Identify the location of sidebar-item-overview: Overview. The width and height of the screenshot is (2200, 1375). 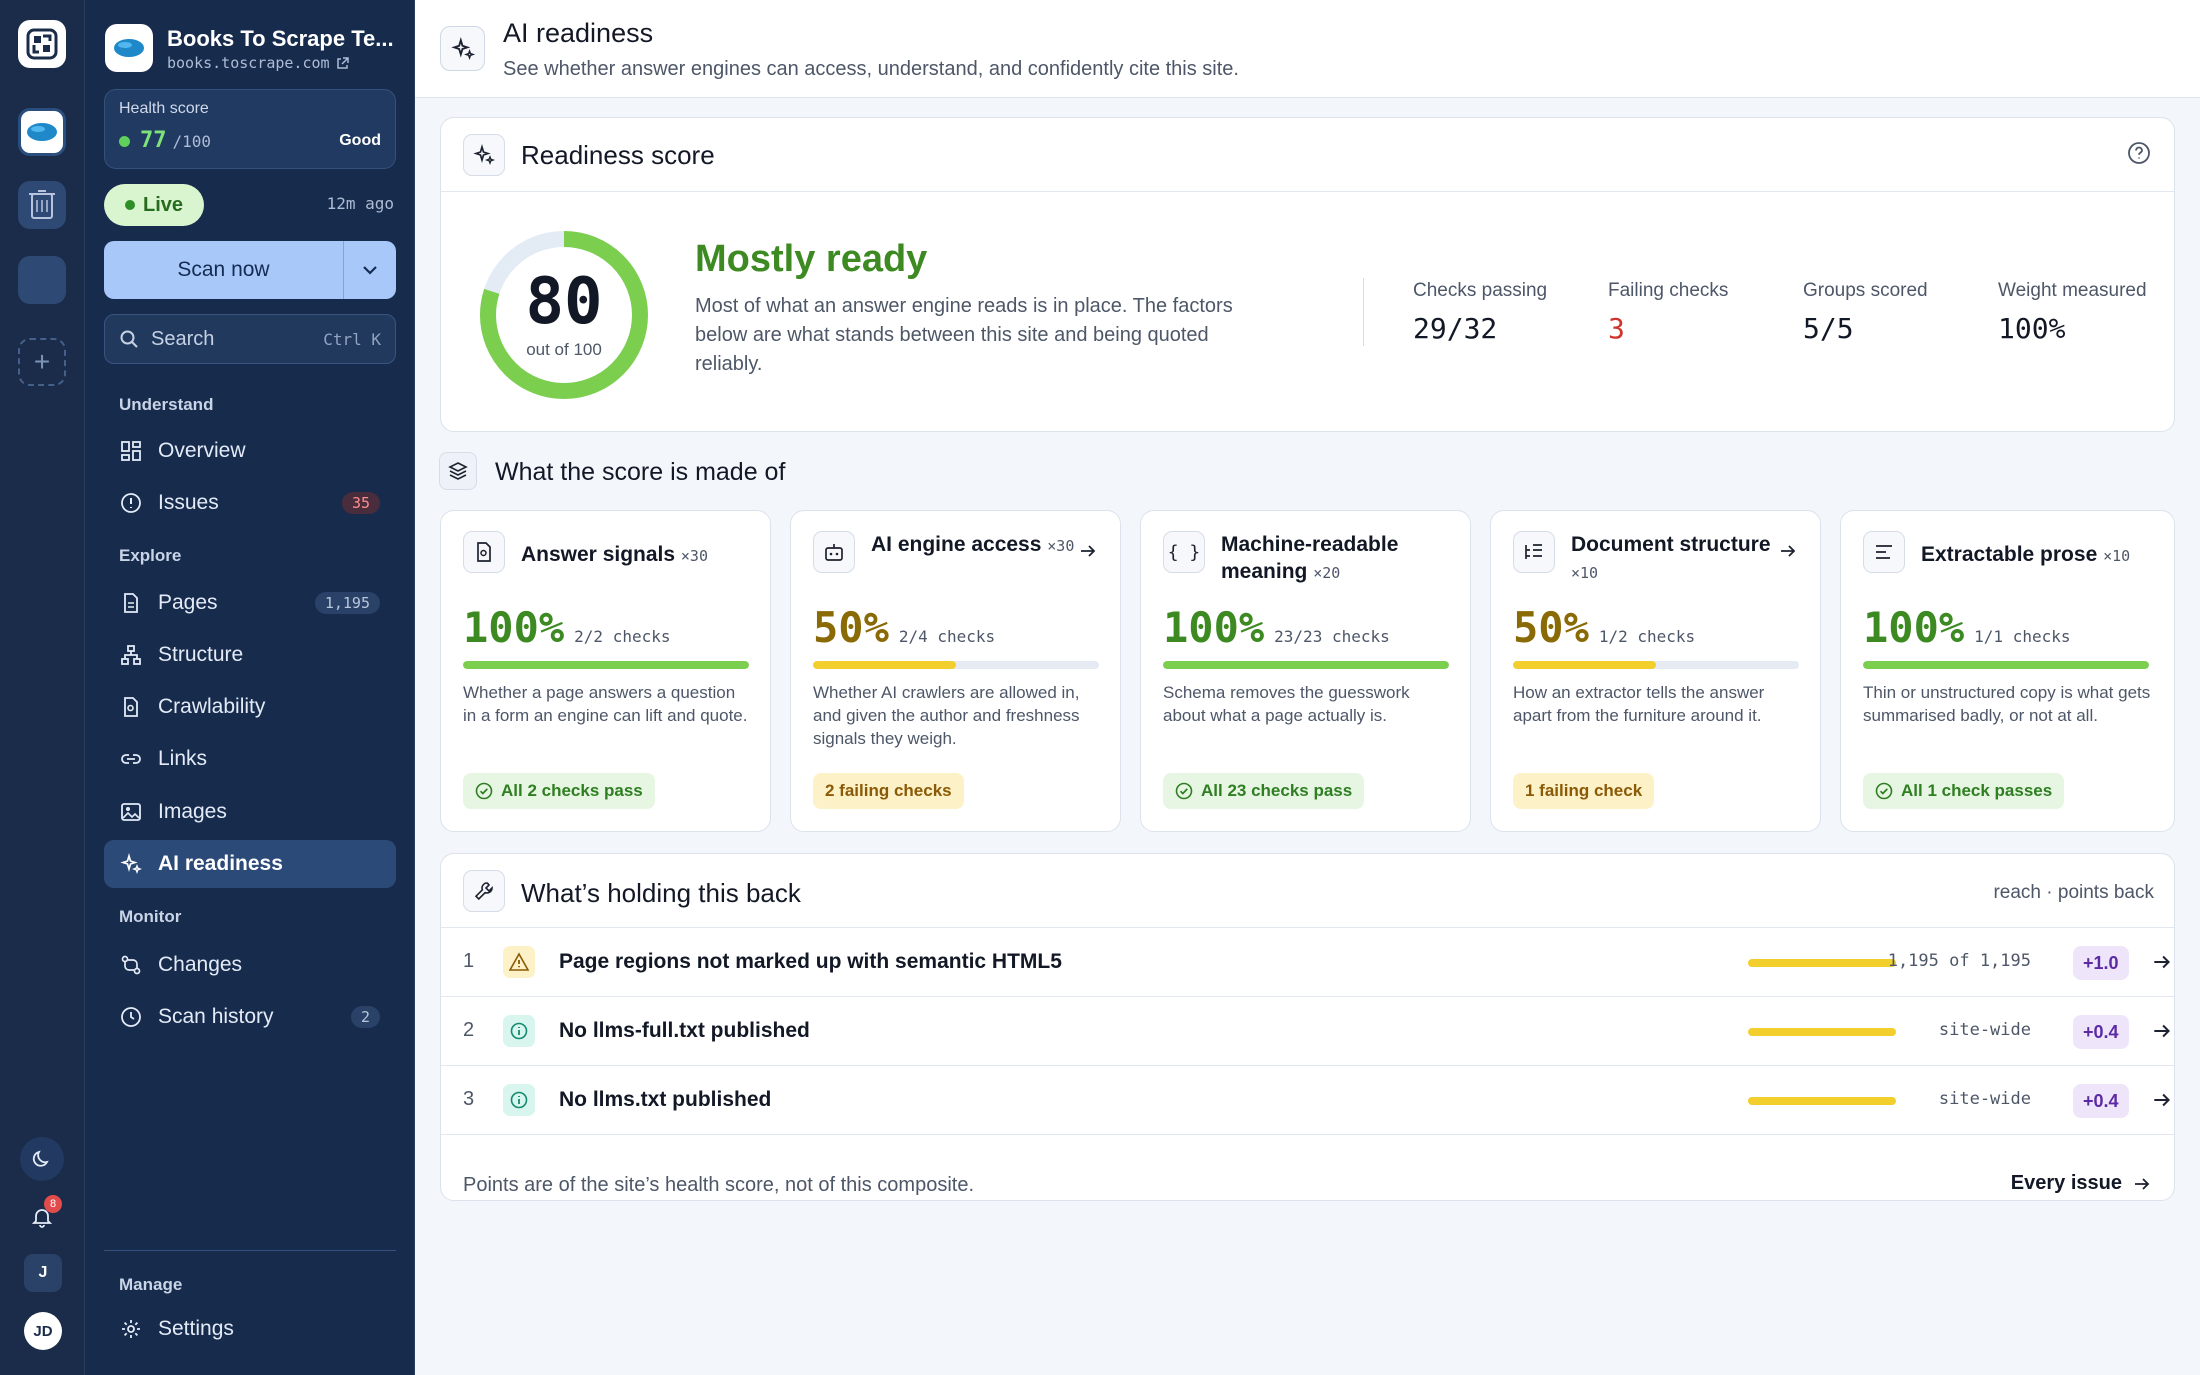
(250, 451).